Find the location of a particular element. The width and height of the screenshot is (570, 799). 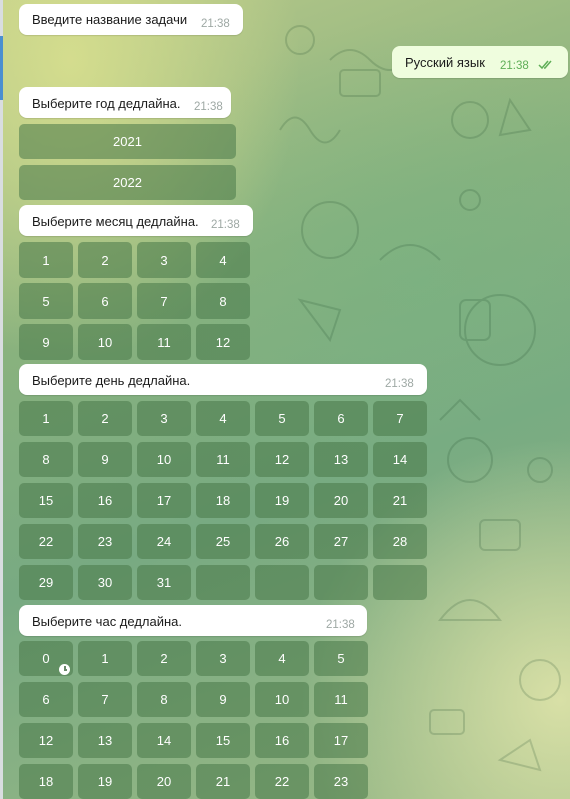

day-button-10: 10 is located at coordinates (164, 459).